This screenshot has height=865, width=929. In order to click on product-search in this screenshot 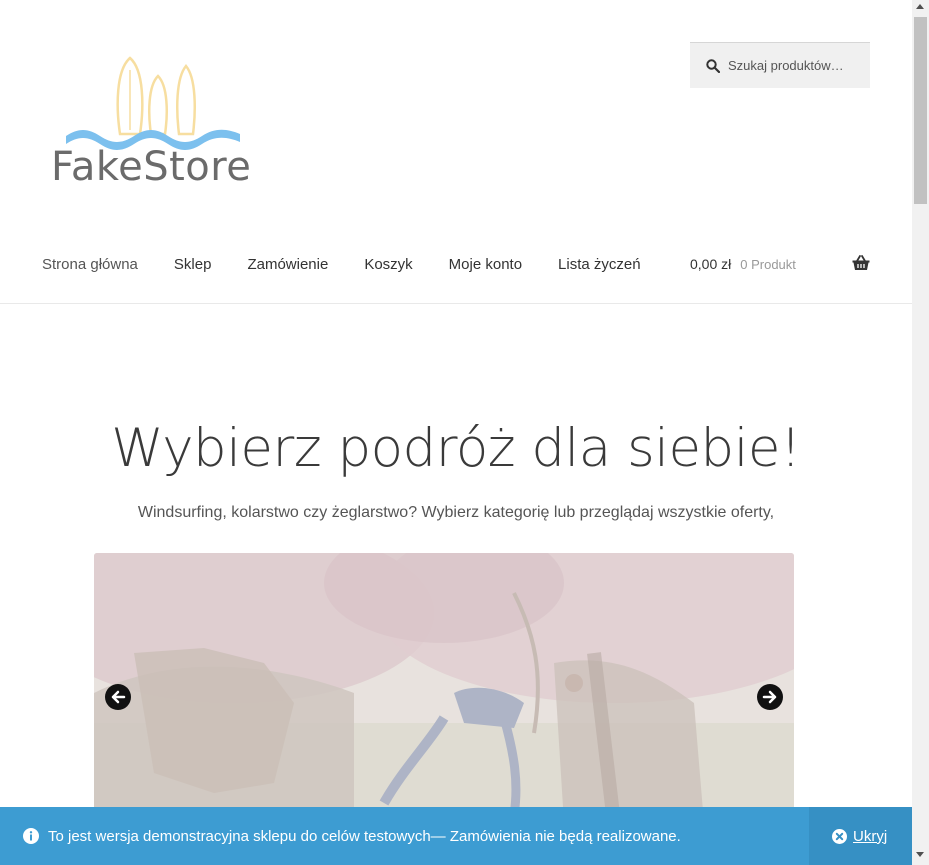, I will do `click(780, 65)`.